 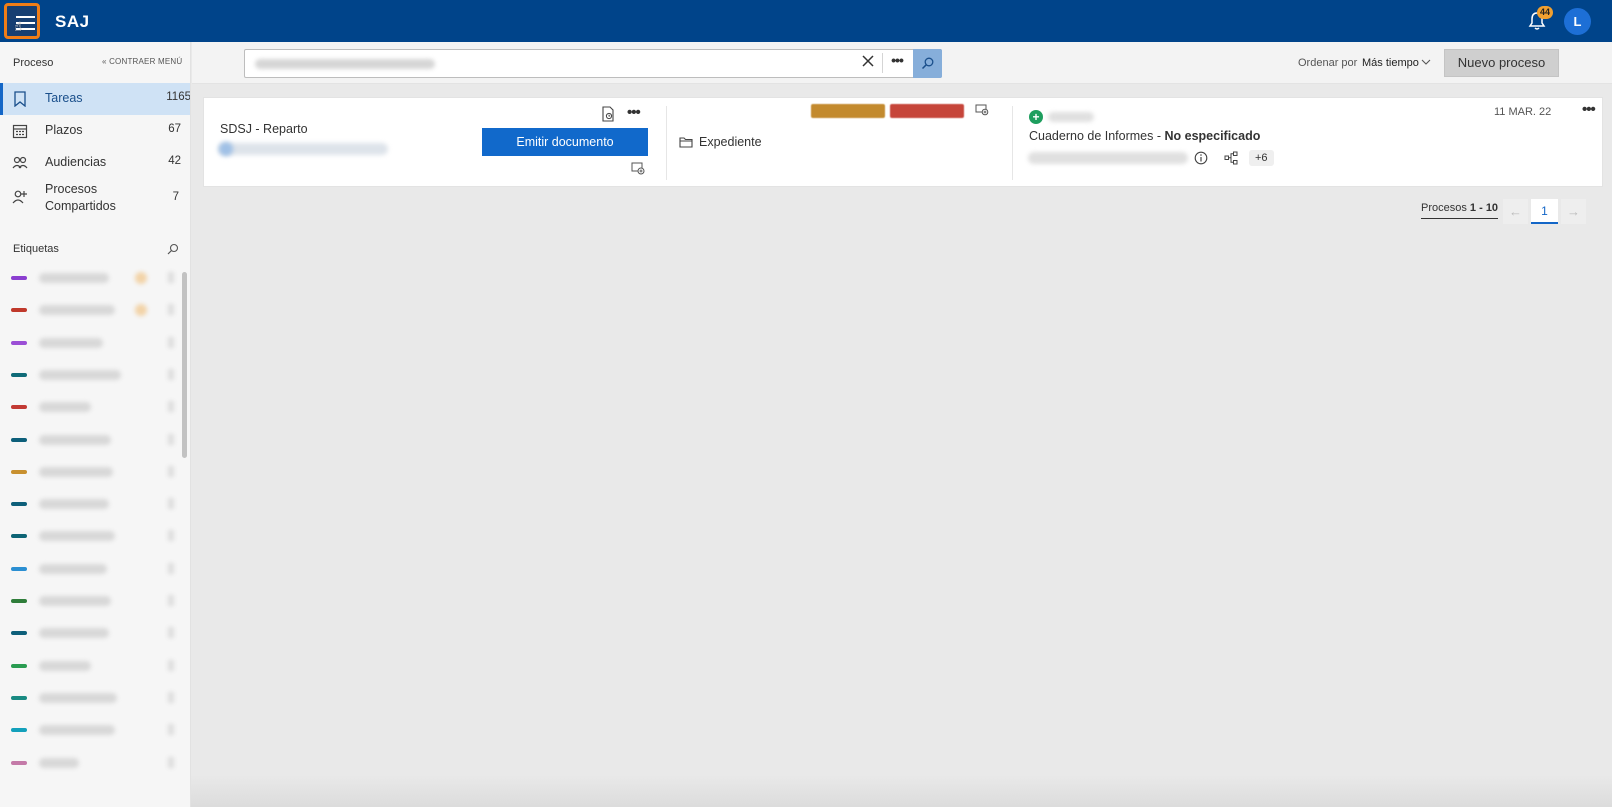 I want to click on sidebar-scrollbar, so click(x=184, y=365).